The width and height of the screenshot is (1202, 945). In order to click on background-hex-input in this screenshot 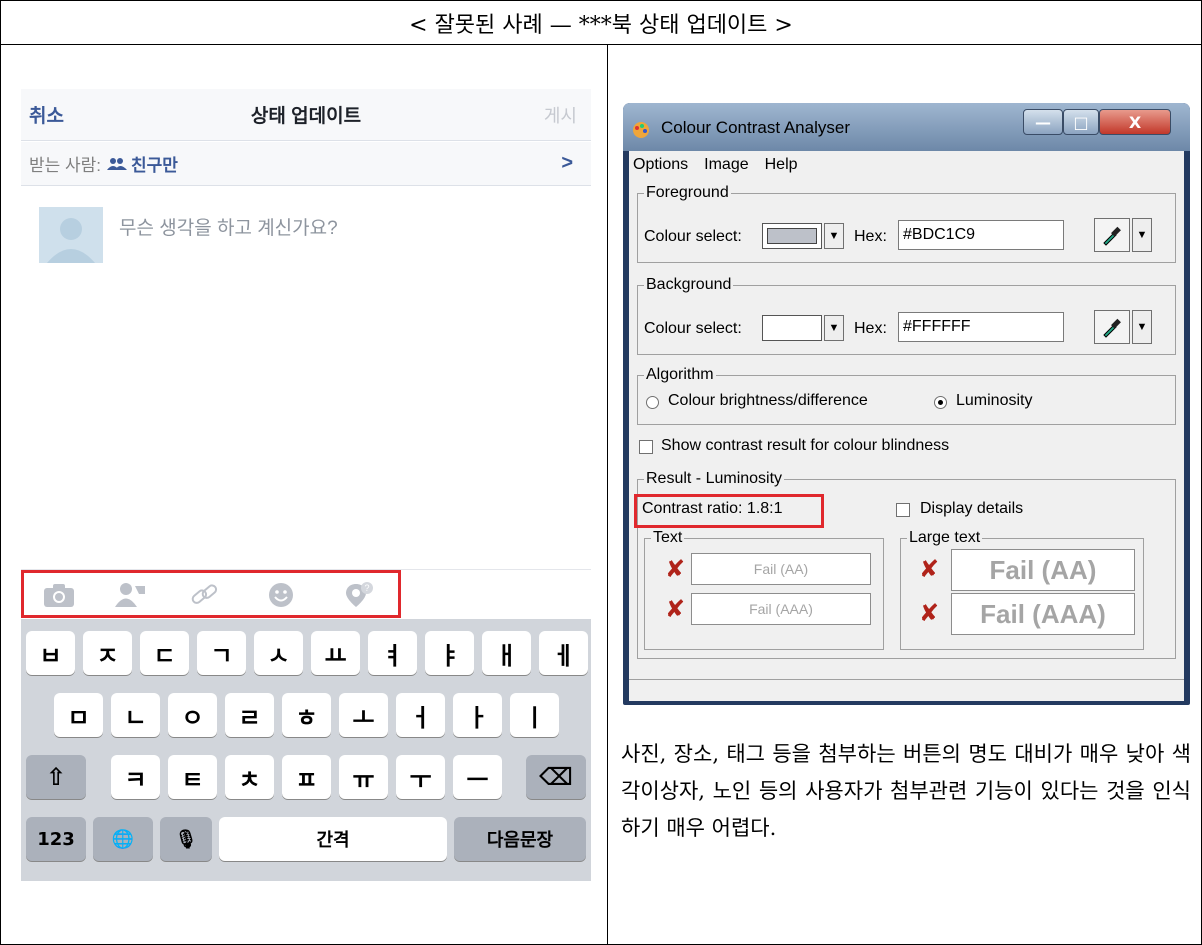, I will do `click(981, 327)`.